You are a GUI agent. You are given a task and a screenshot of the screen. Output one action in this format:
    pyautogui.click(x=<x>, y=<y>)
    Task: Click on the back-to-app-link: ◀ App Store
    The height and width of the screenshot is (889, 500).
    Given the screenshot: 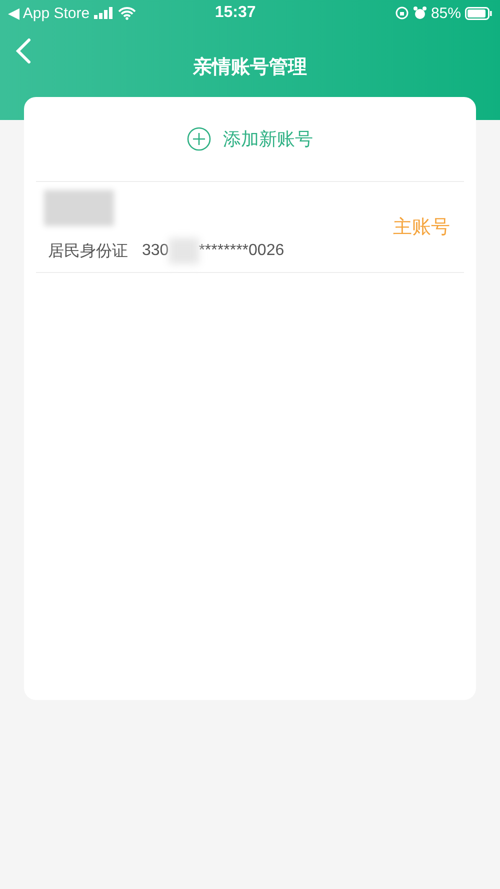 What is the action you would take?
    pyautogui.click(x=49, y=13)
    